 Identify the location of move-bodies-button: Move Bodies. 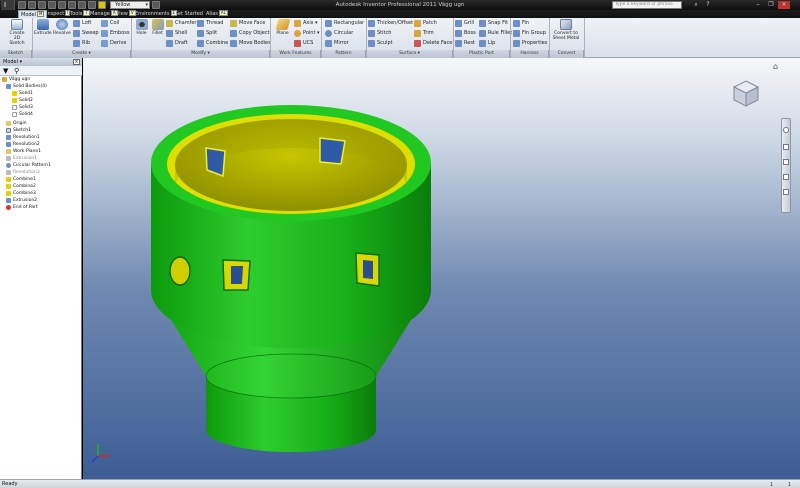
(250, 43).